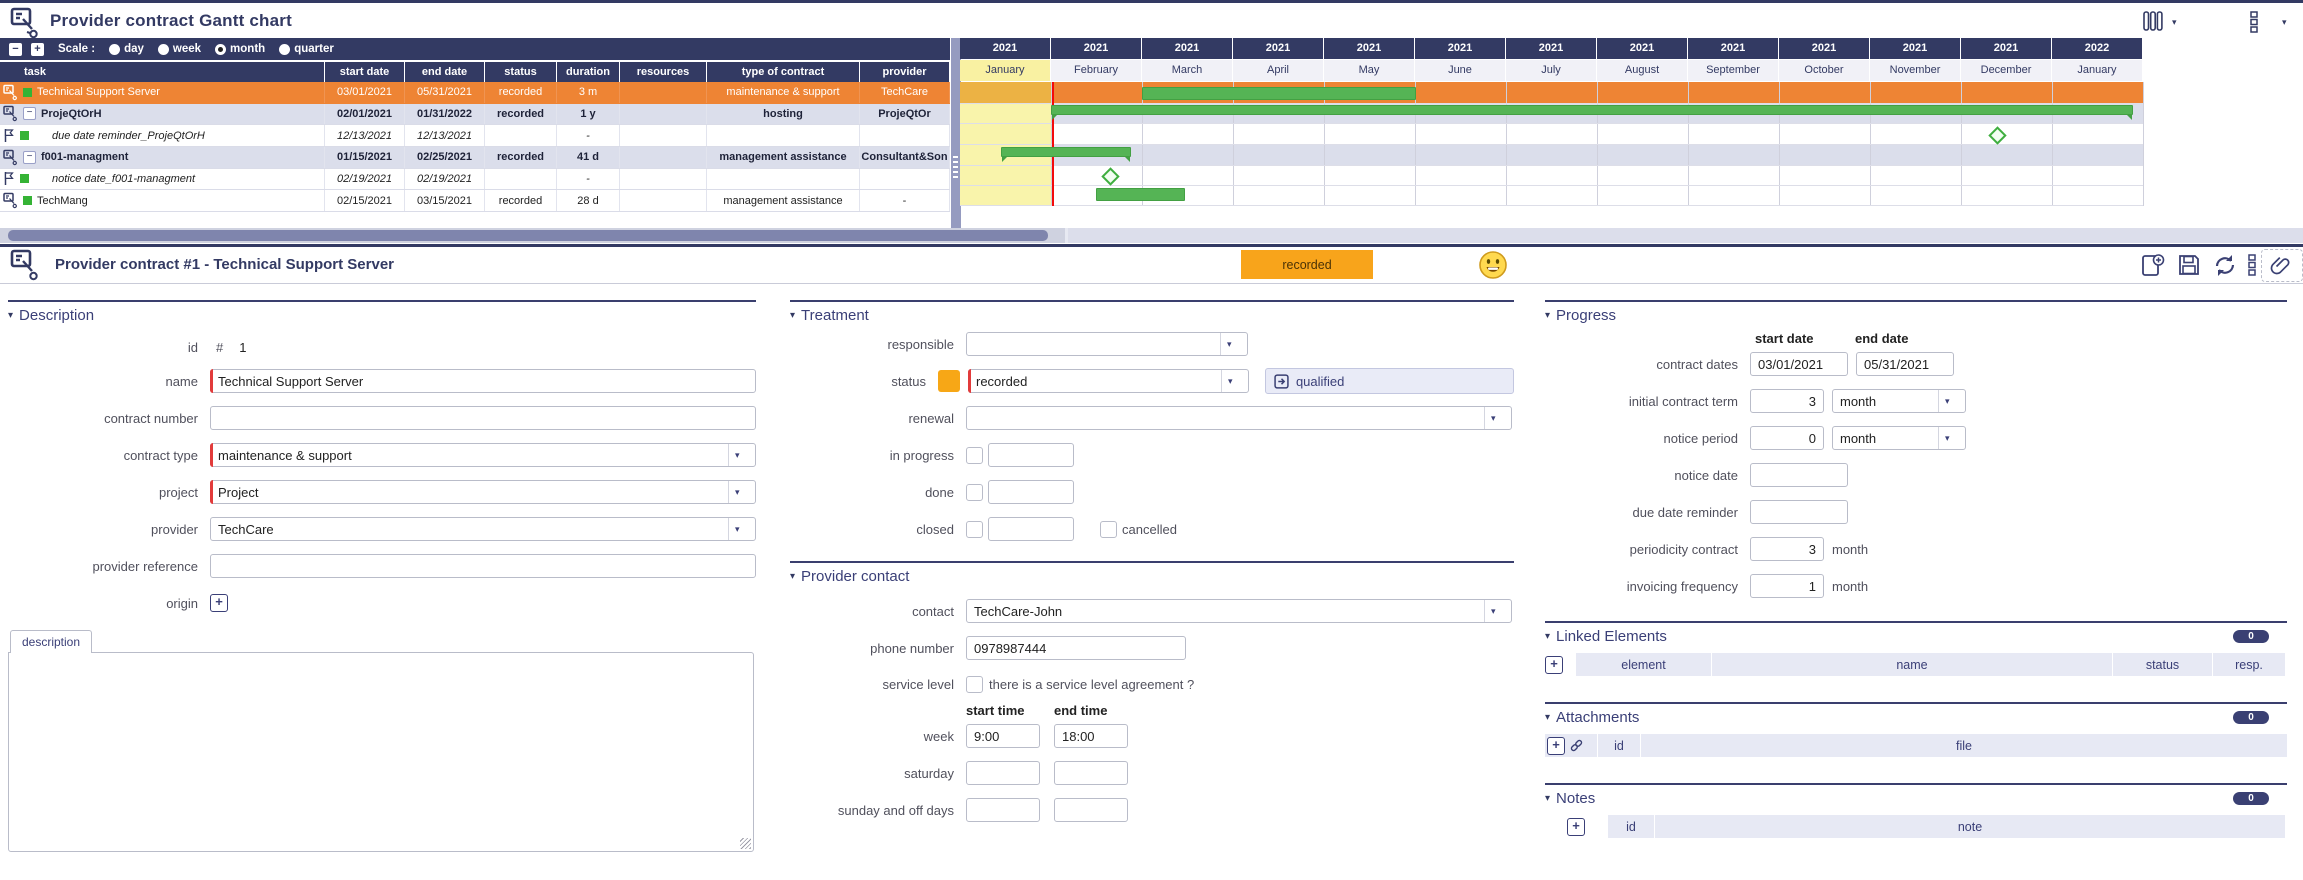  What do you see at coordinates (2252, 267) in the screenshot?
I see `more-menu-icon` at bounding box center [2252, 267].